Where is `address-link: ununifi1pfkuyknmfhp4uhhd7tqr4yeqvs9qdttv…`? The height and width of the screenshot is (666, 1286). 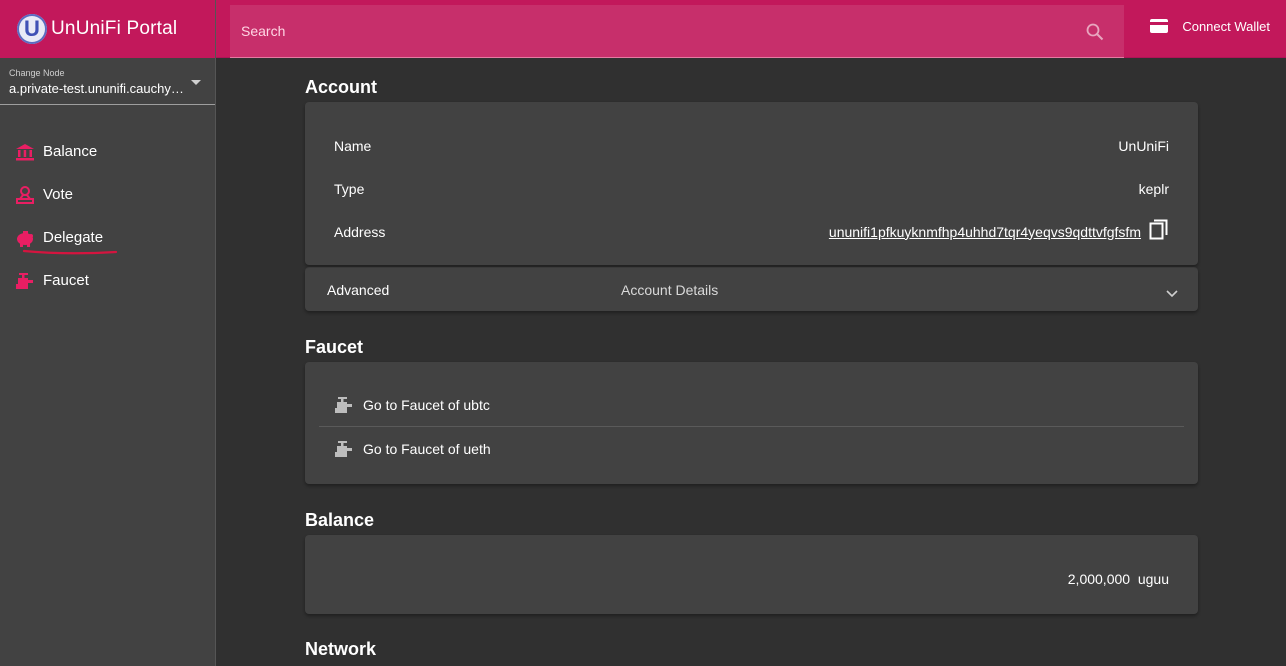 address-link: ununifi1pfkuyknmfhp4uhhd7tqr4yeqvs9qdttv… is located at coordinates (985, 232).